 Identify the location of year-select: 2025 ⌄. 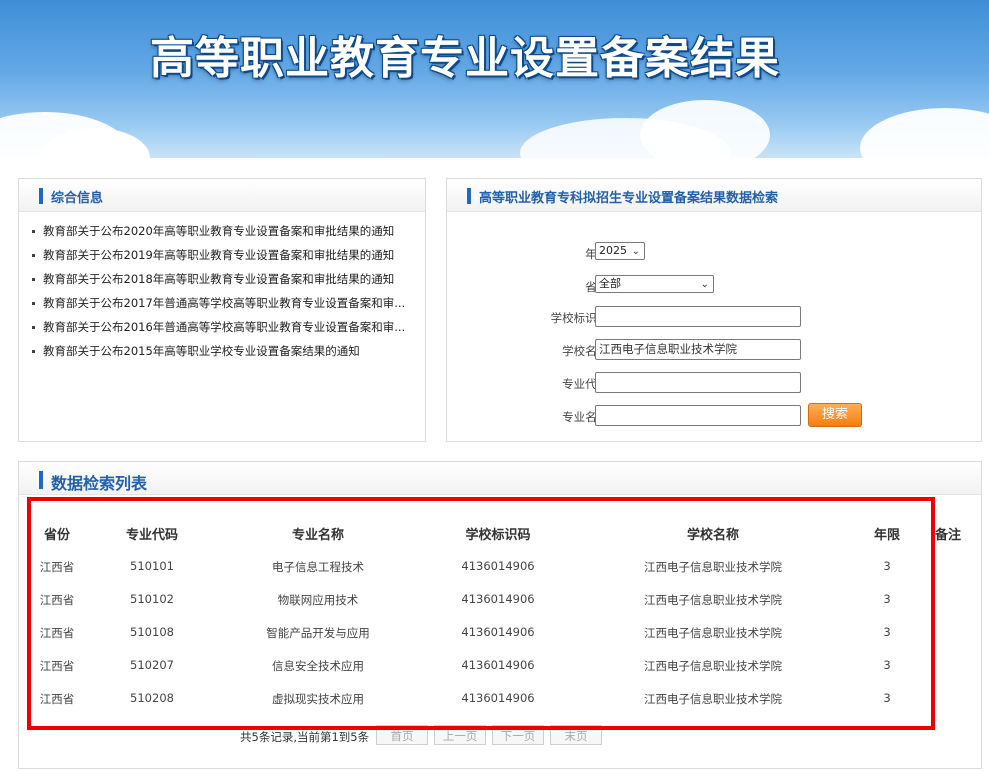
(620, 251).